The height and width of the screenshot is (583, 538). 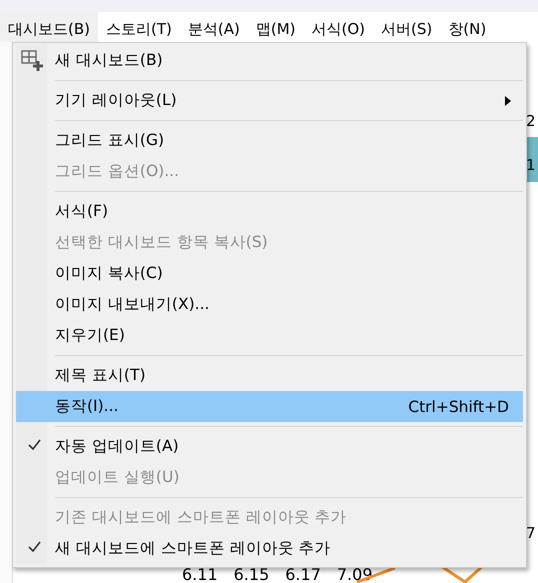 I want to click on menu-bar-item: 서버(S), so click(x=406, y=27).